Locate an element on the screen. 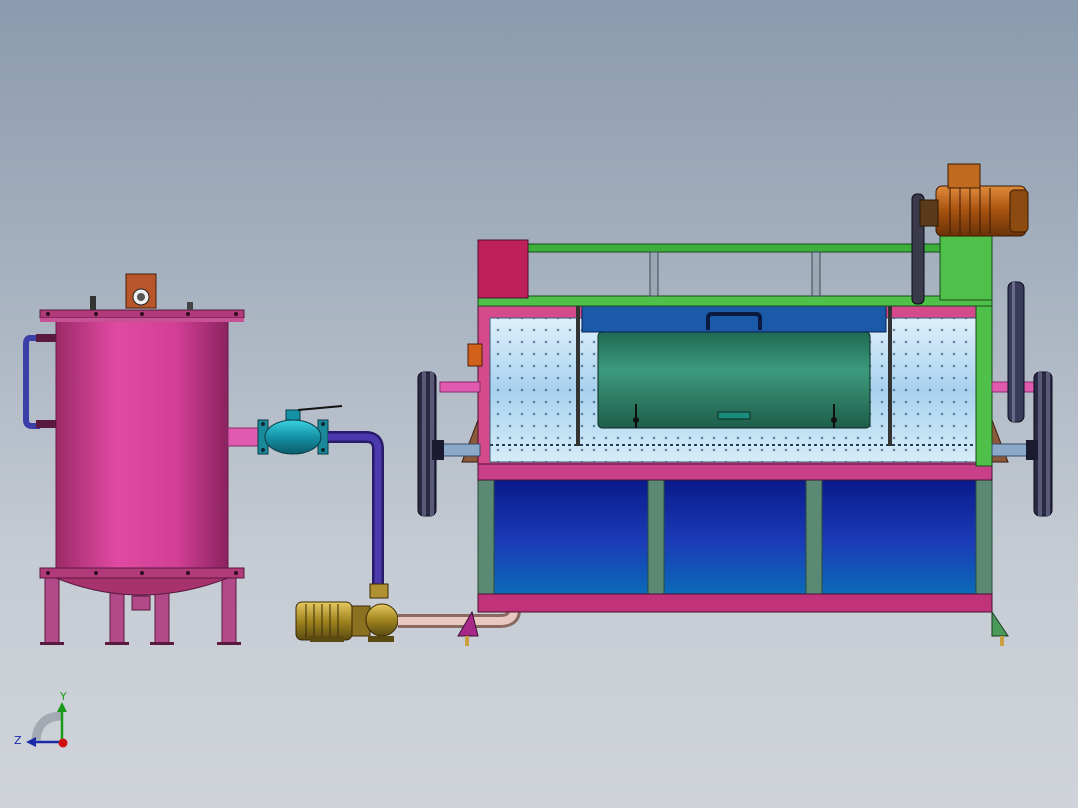  suction-pipe is located at coordinates (356, 510).